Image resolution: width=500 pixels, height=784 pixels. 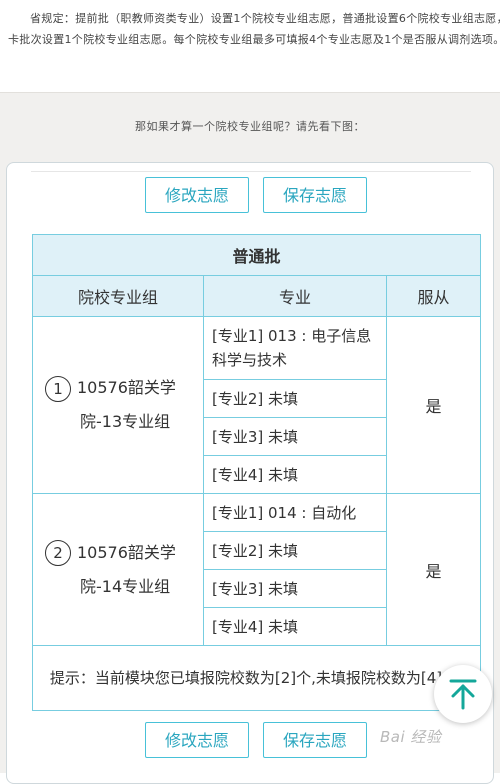 I want to click on column-header-group: 院校专业组, so click(x=118, y=296).